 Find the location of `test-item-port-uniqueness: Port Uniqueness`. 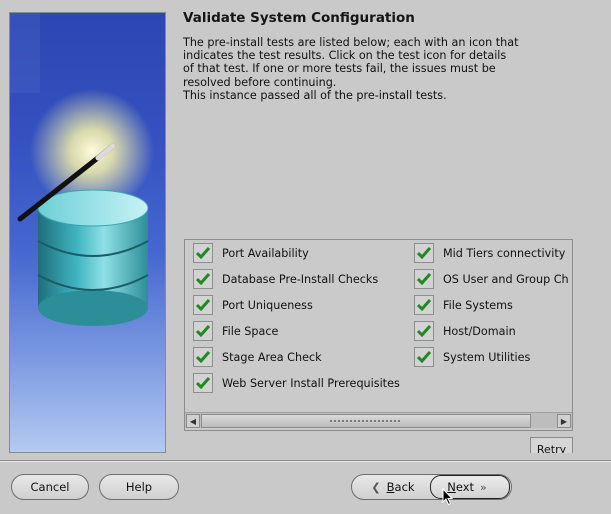

test-item-port-uniqueness: Port Uniqueness is located at coordinates (253, 305).